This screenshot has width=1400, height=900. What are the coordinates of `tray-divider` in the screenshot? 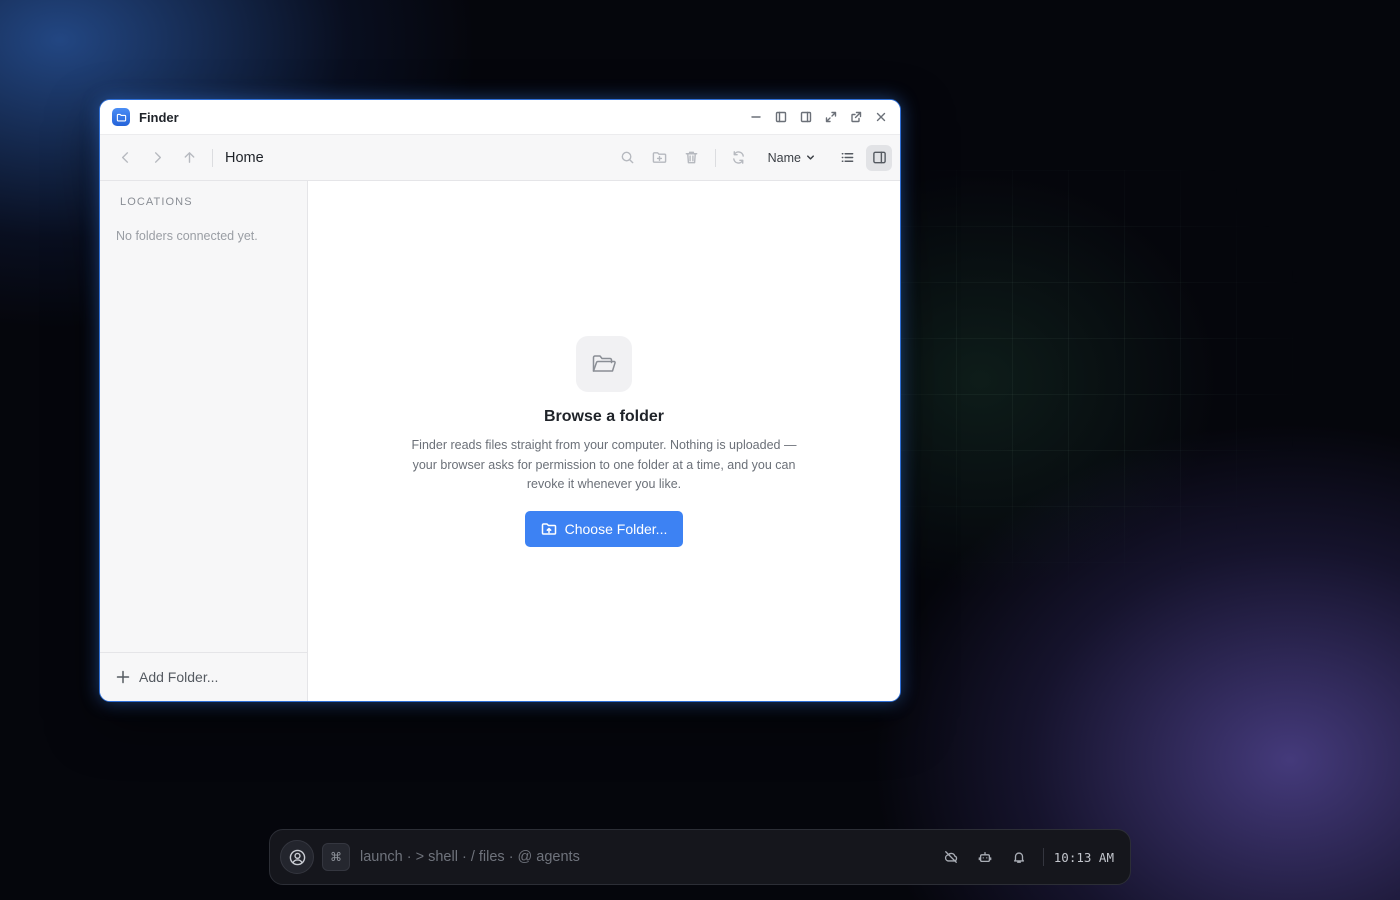 It's located at (1043, 857).